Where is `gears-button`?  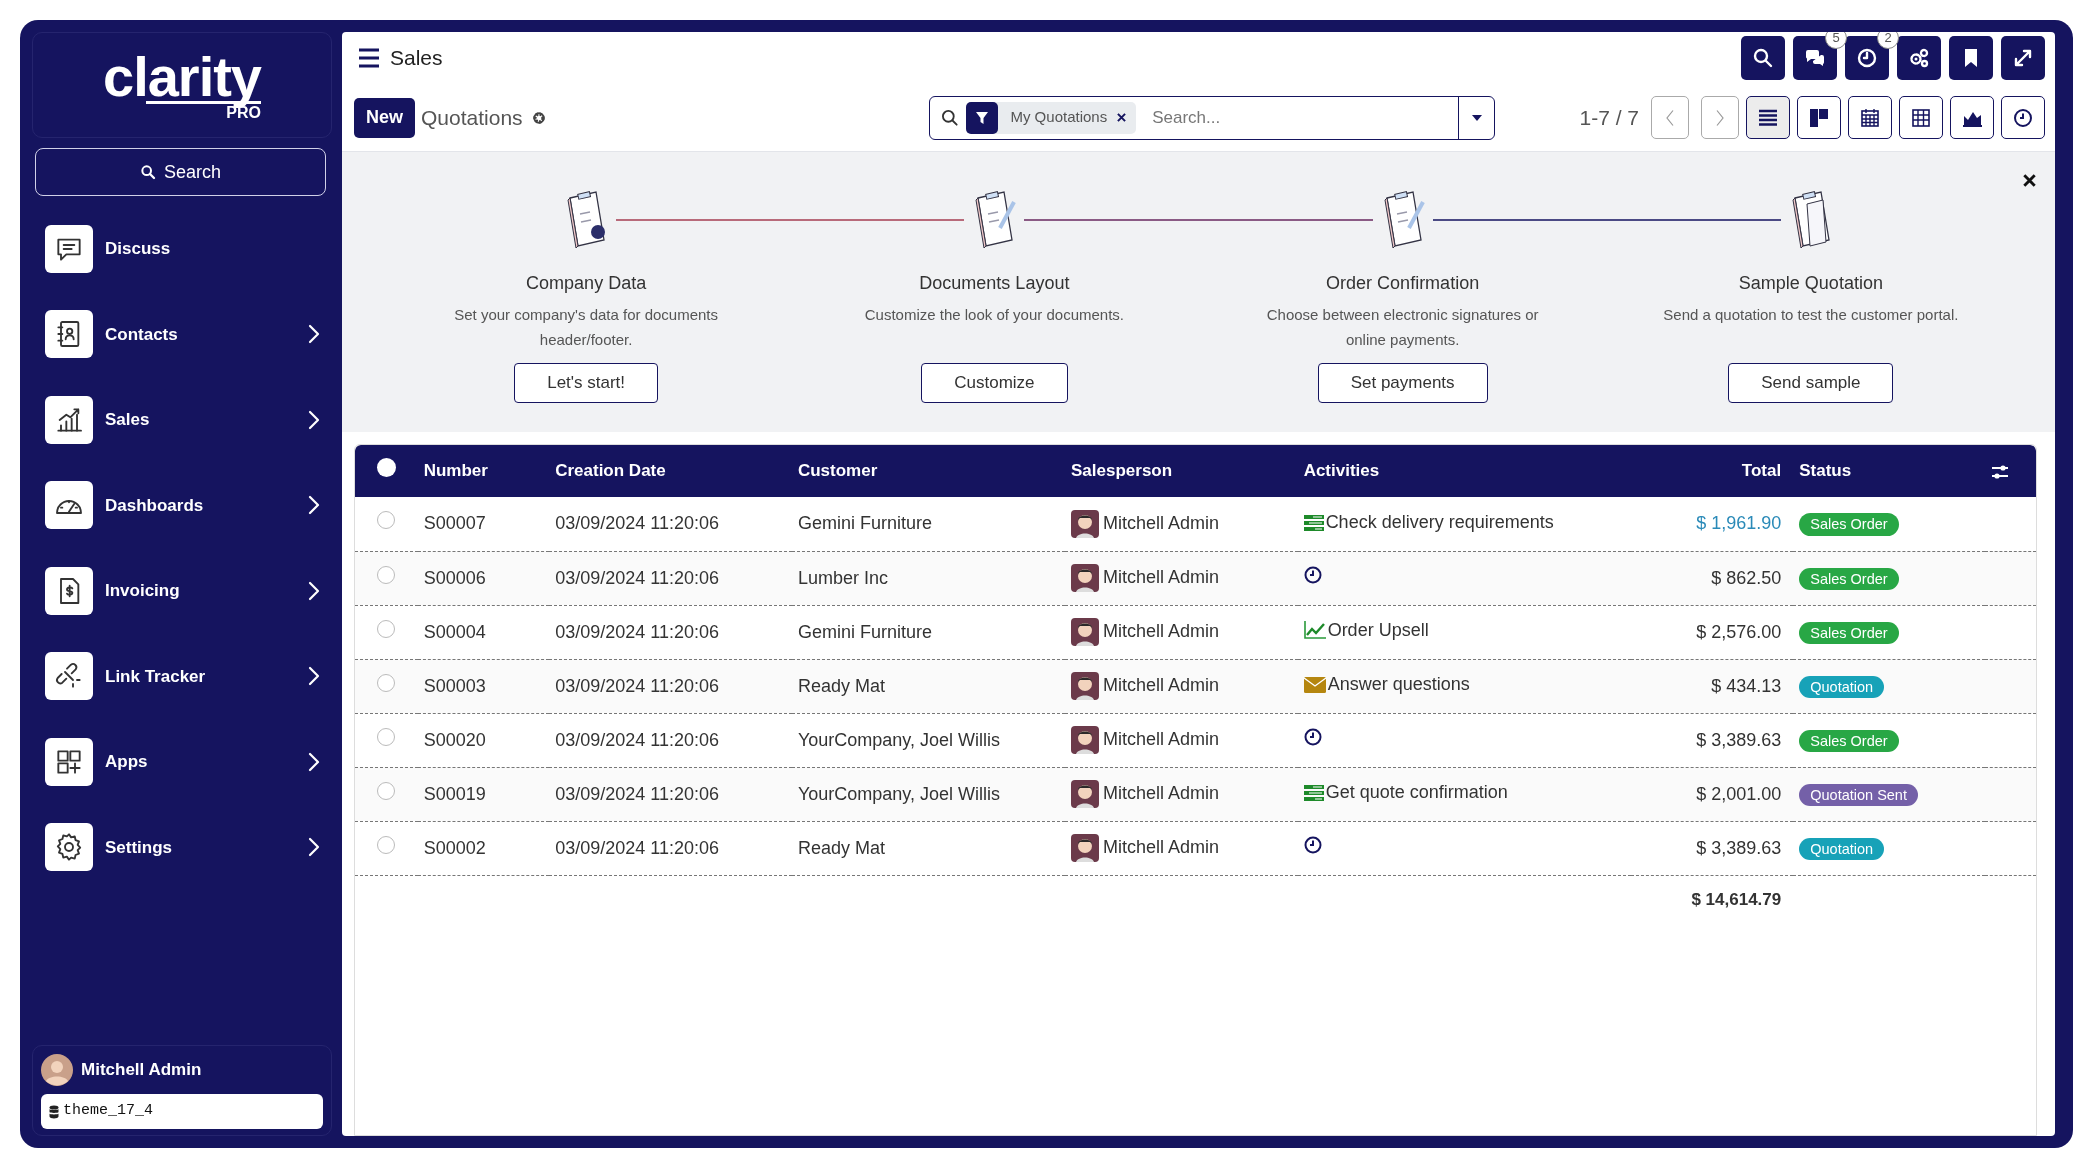
gears-button is located at coordinates (1919, 58).